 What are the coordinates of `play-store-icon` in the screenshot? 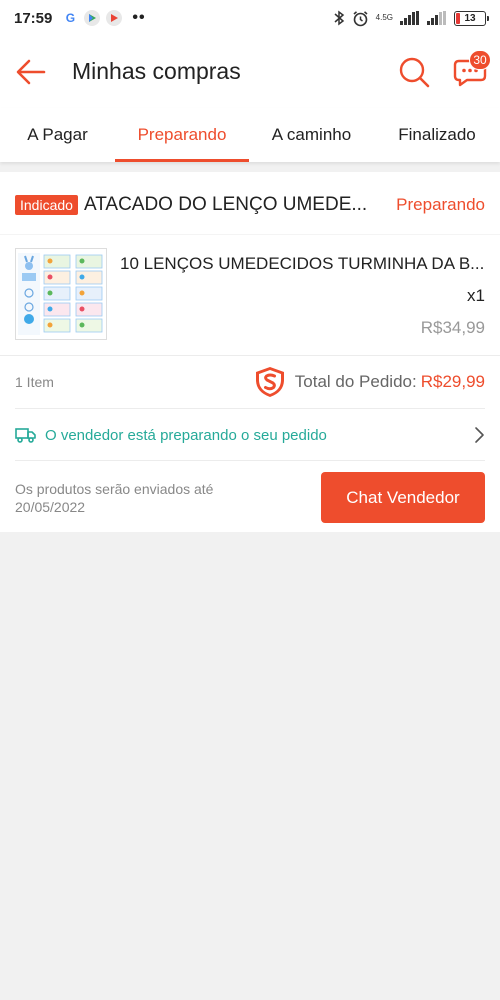 It's located at (92, 18).